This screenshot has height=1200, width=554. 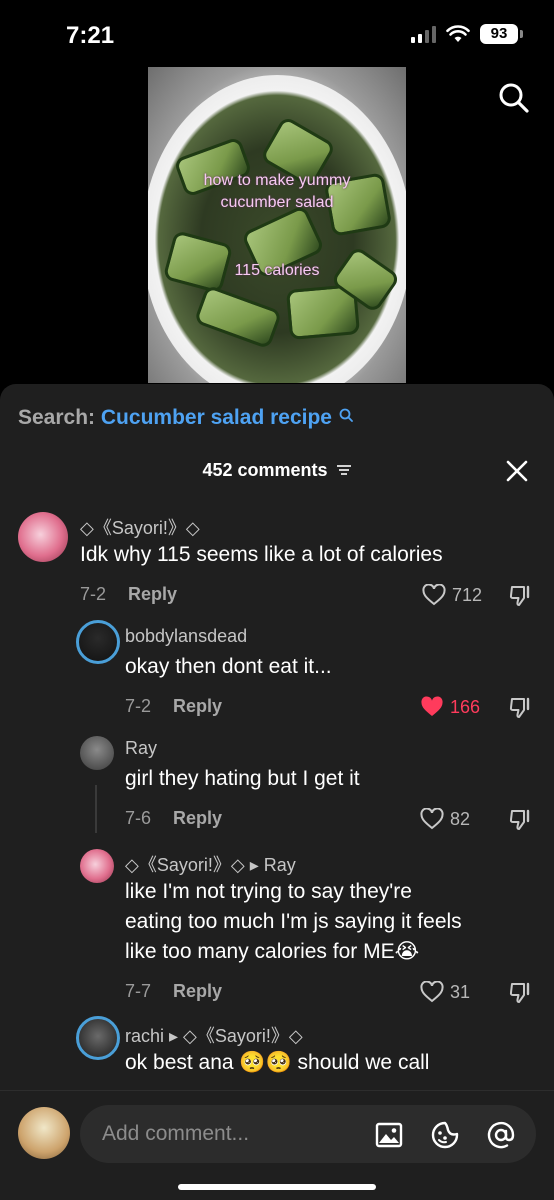 I want to click on status-icons: 93, so click(x=467, y=34).